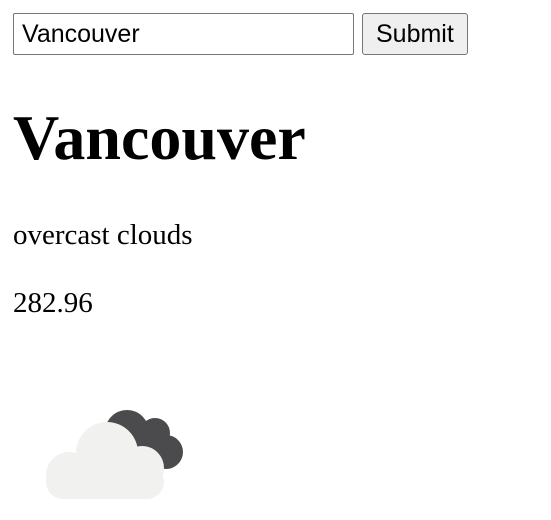 The height and width of the screenshot is (520, 551). Describe the element at coordinates (53, 303) in the screenshot. I see `temperature-value: 282.96` at that location.